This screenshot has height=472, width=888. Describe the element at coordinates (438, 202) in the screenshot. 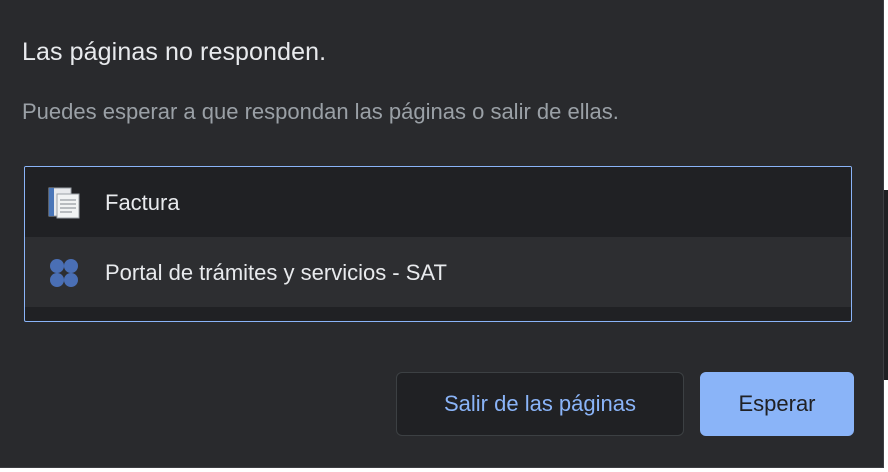

I see `page-list-item: Factura` at that location.